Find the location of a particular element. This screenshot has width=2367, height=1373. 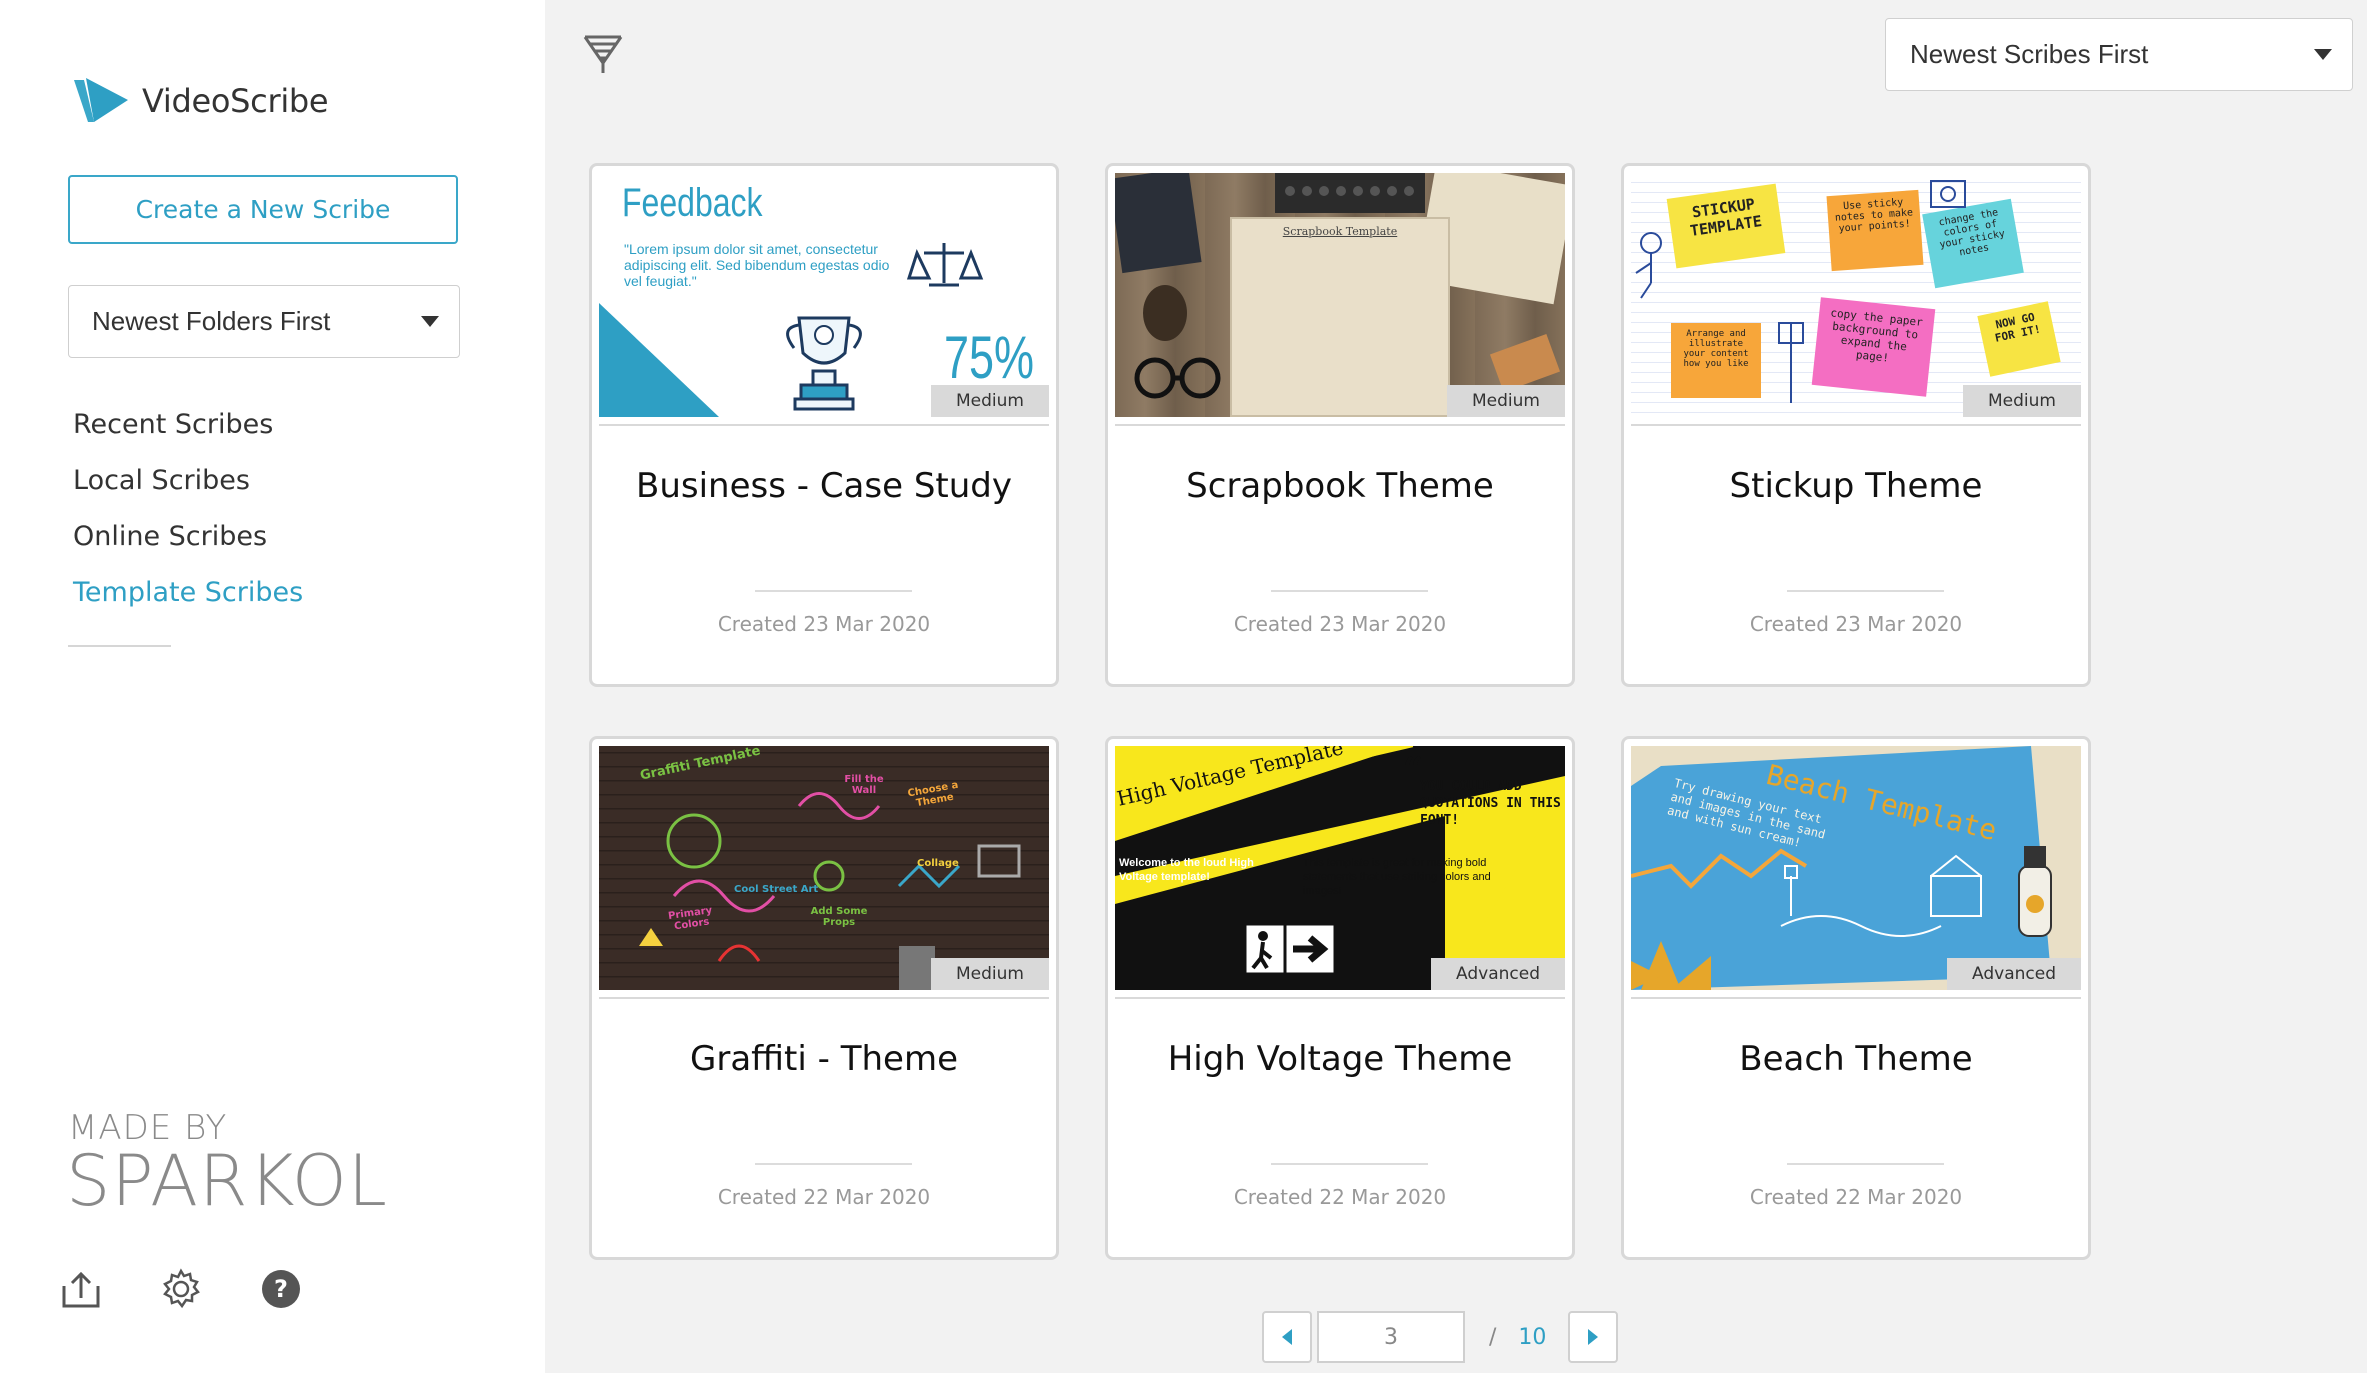

pagination: 3 / 10 is located at coordinates (1440, 1337).